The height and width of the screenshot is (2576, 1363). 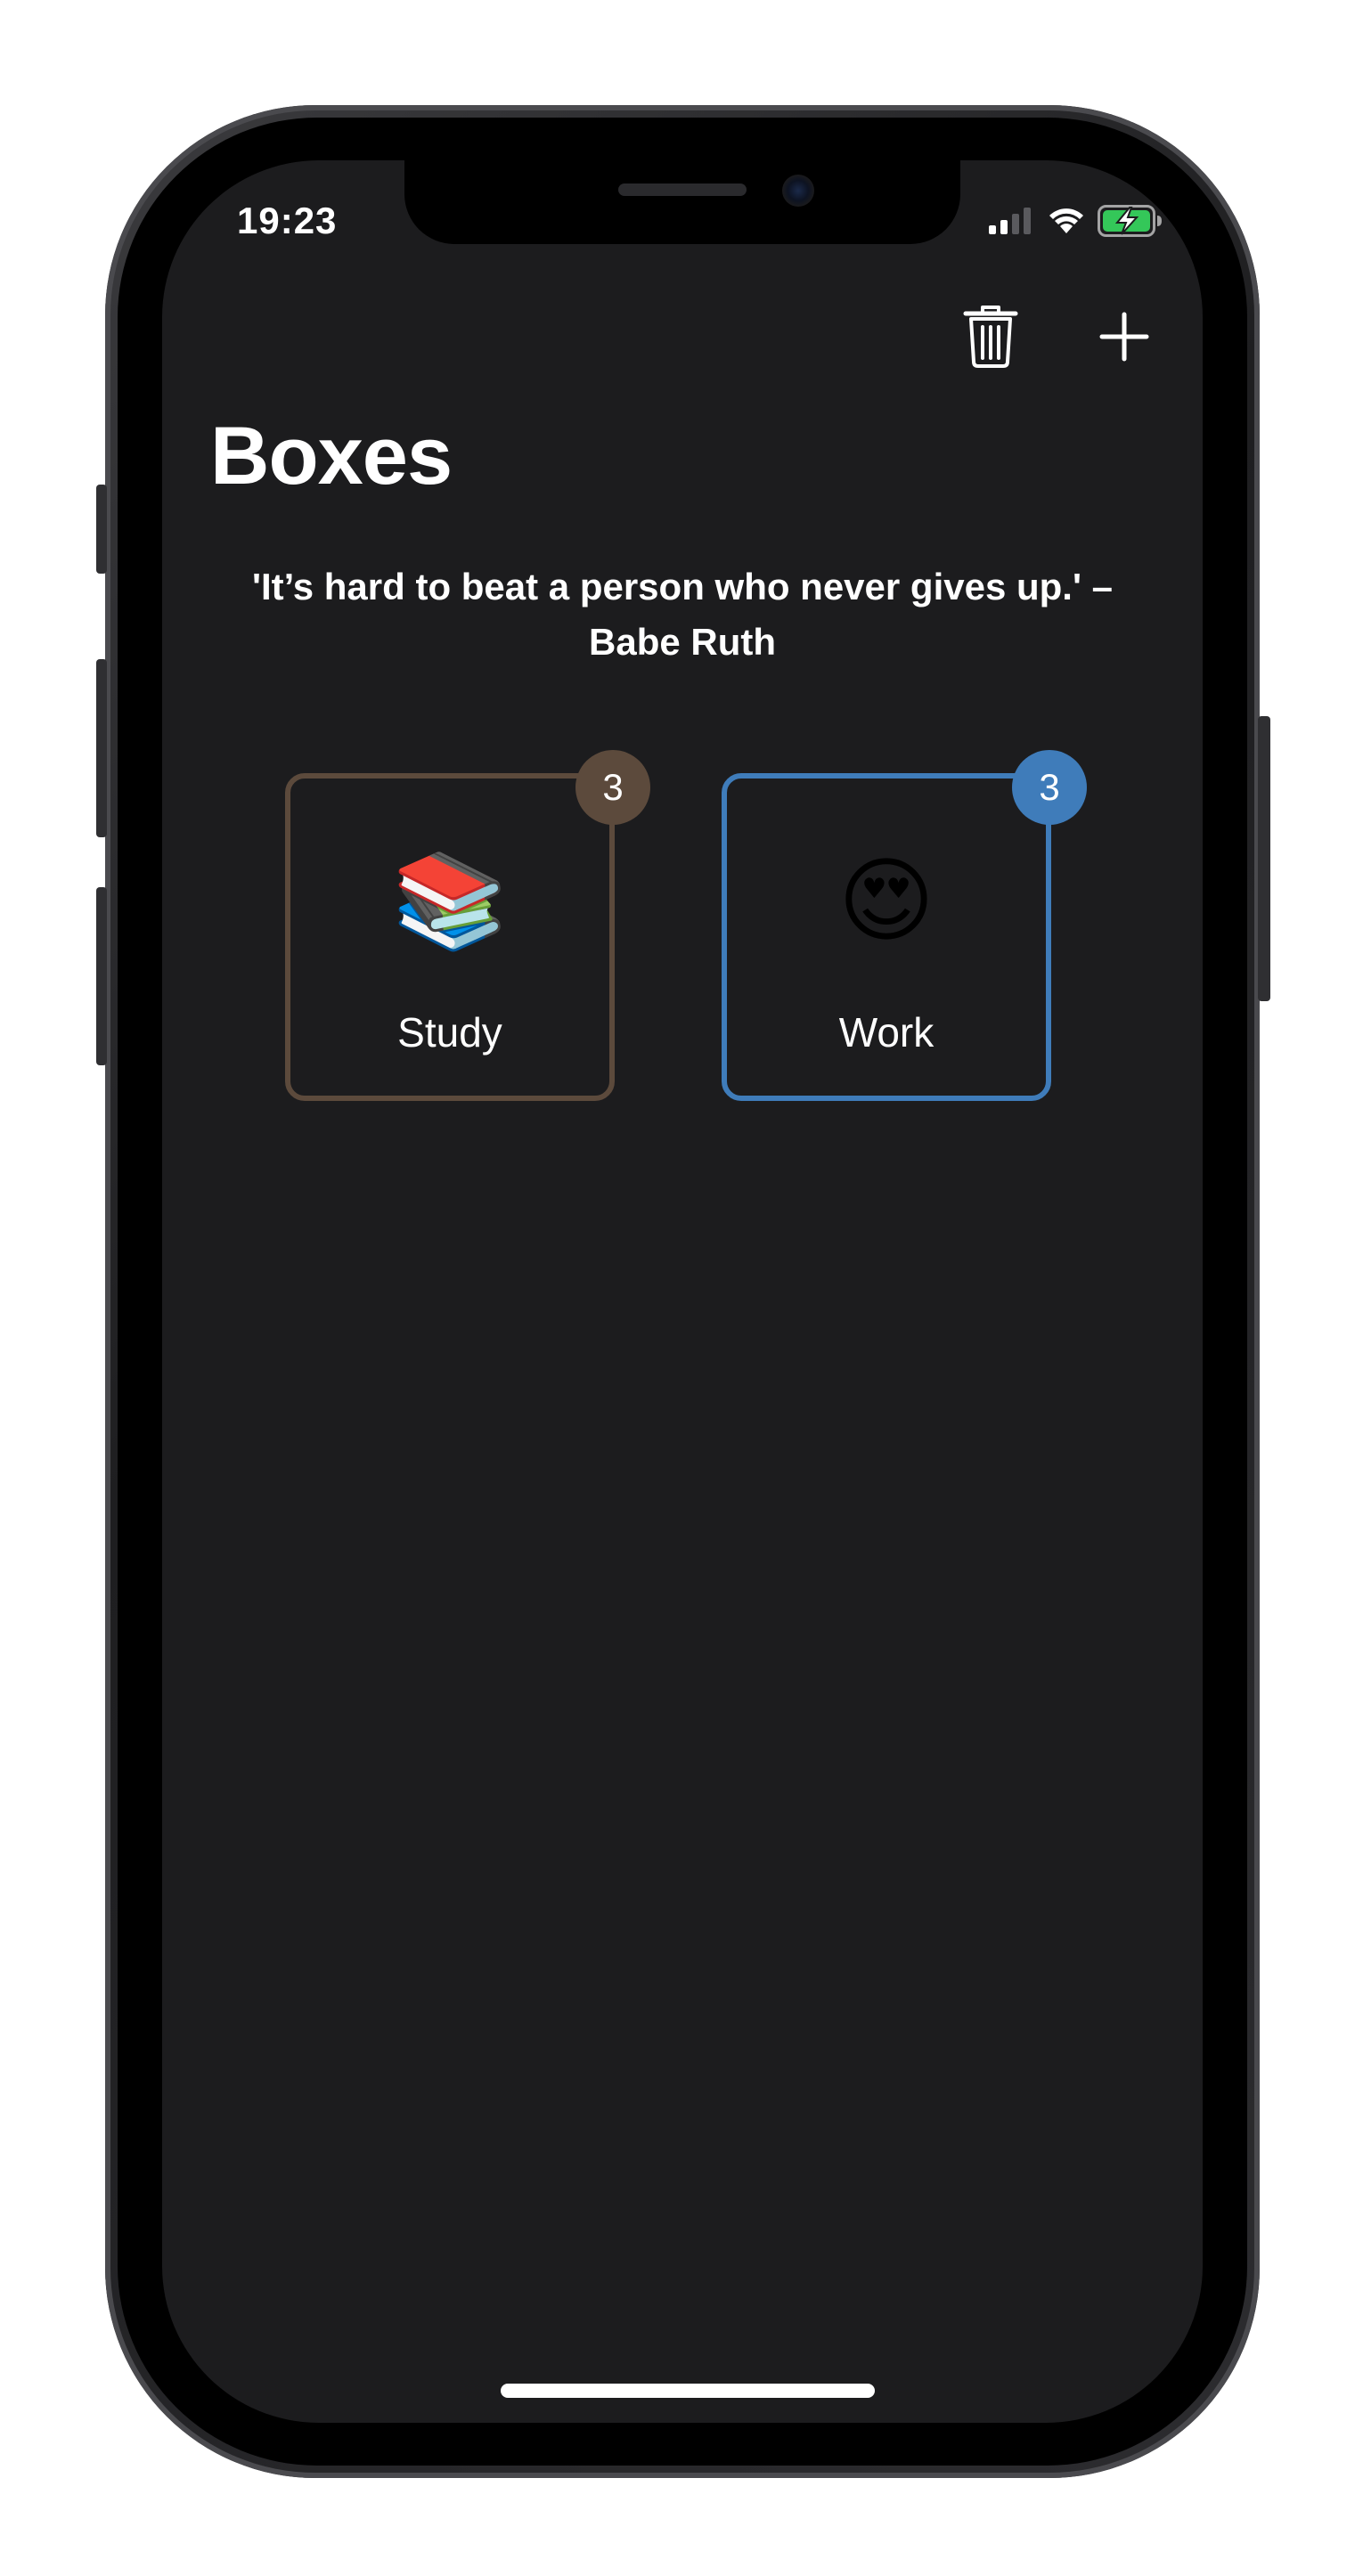 I want to click on books-icon: 📚, so click(x=450, y=902).